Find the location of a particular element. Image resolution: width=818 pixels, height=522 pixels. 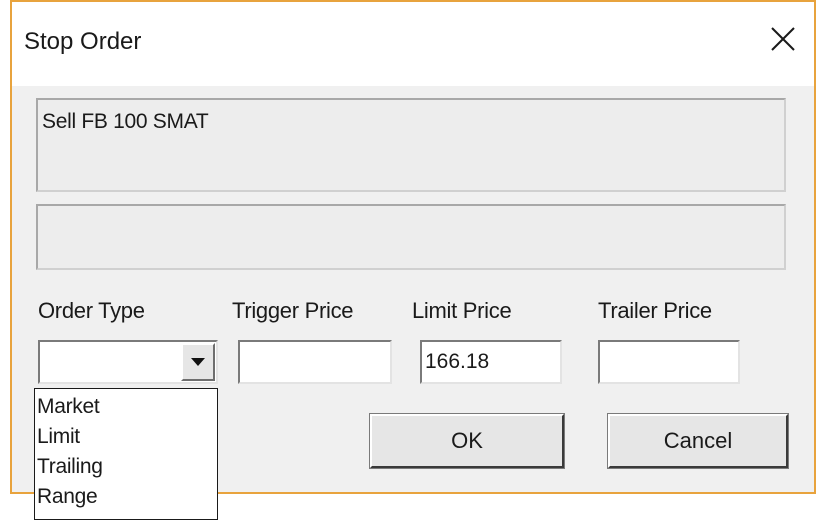

chevron-down-icon is located at coordinates (198, 362).